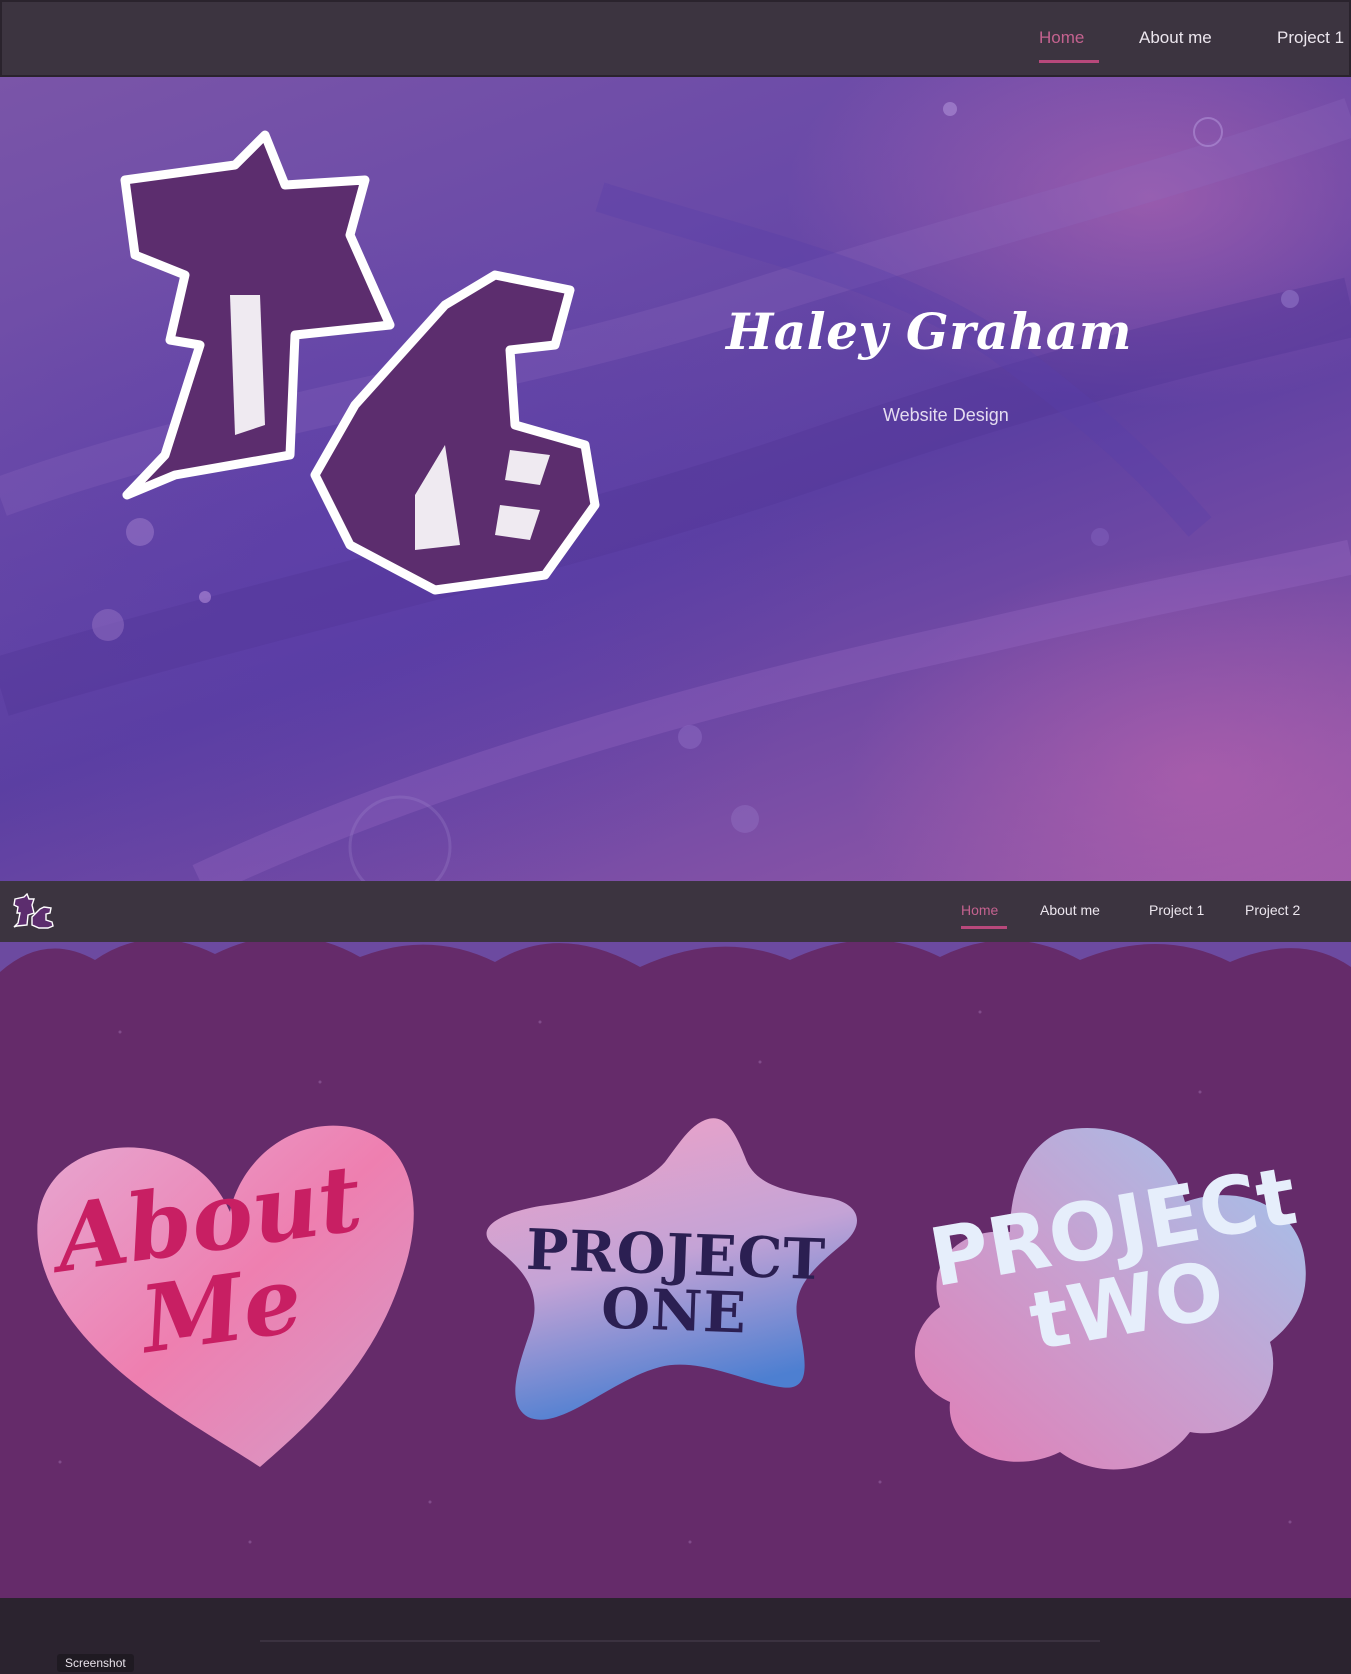  I want to click on subnav-active-underline, so click(984, 927).